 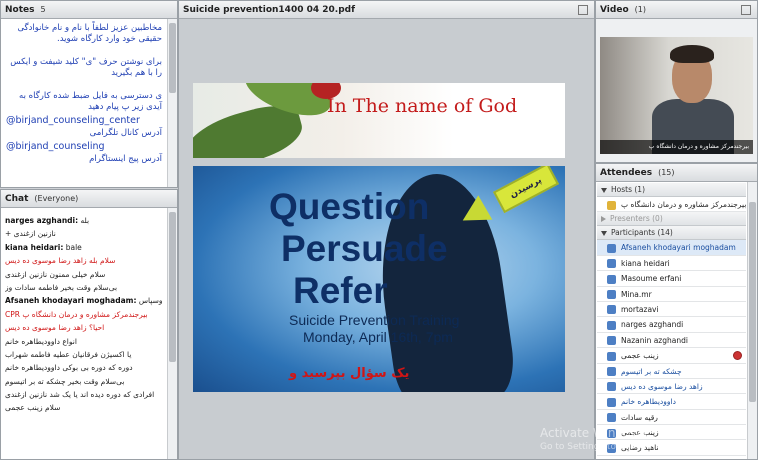 I want to click on slide-banner: In The name of God, so click(x=379, y=120).